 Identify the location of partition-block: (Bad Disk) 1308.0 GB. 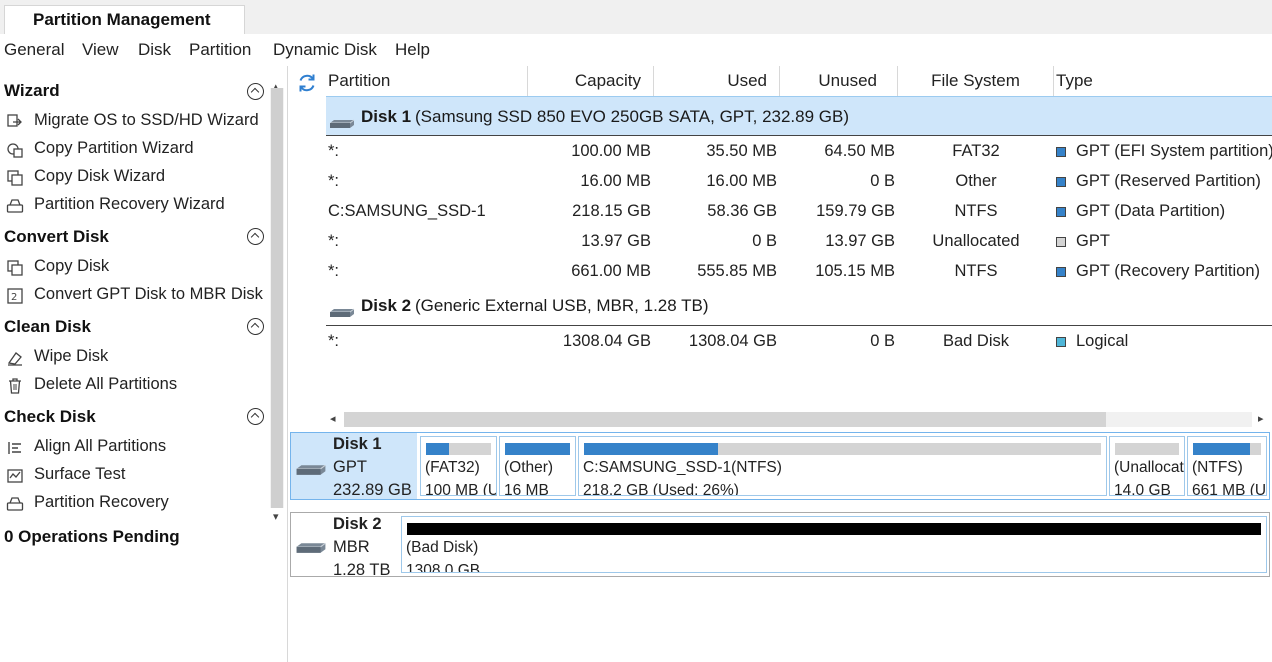
(834, 544).